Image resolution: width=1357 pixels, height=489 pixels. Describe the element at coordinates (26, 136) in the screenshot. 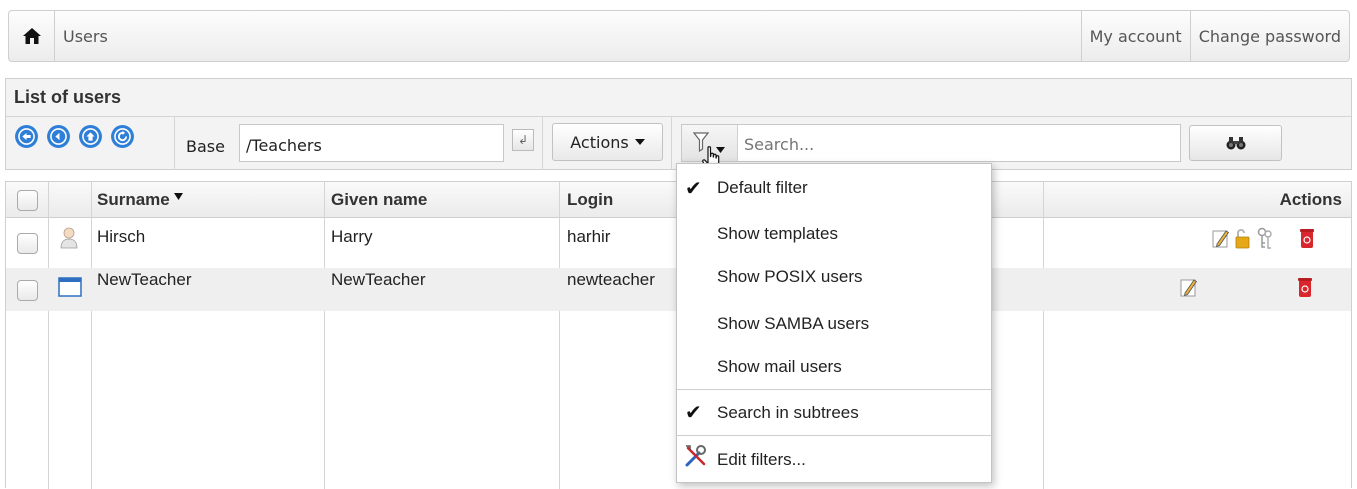

I see `back-icon` at that location.